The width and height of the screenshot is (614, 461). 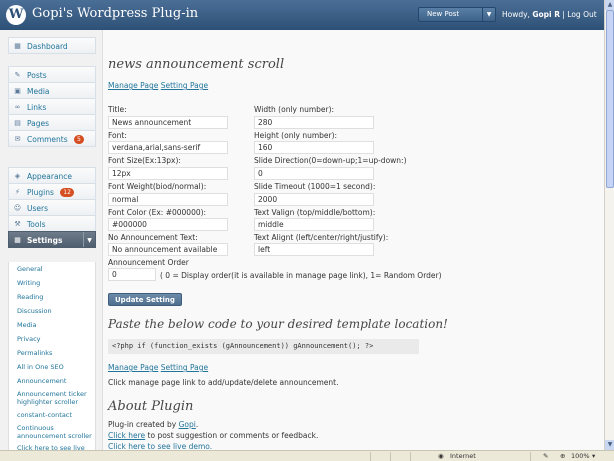 What do you see at coordinates (52, 415) in the screenshot?
I see `submenu-item-constant-contact: constant-contact` at bounding box center [52, 415].